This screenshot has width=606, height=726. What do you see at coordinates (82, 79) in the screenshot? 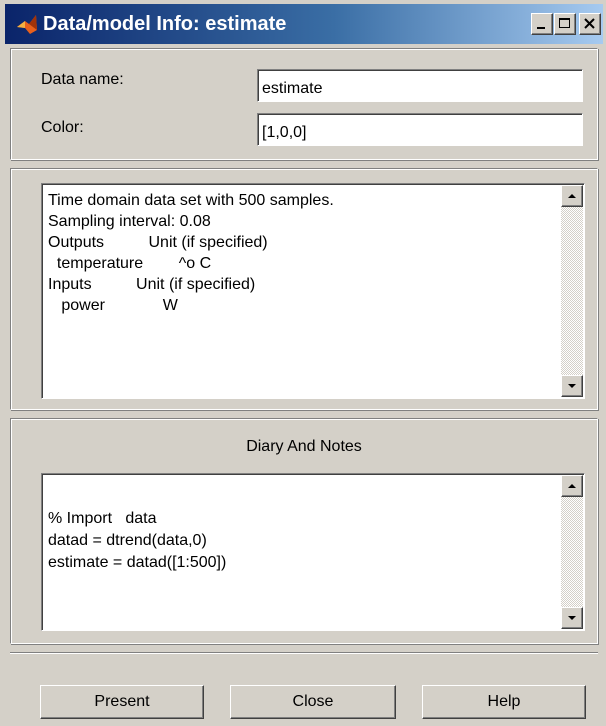
I see `data-name-label: Data name:` at bounding box center [82, 79].